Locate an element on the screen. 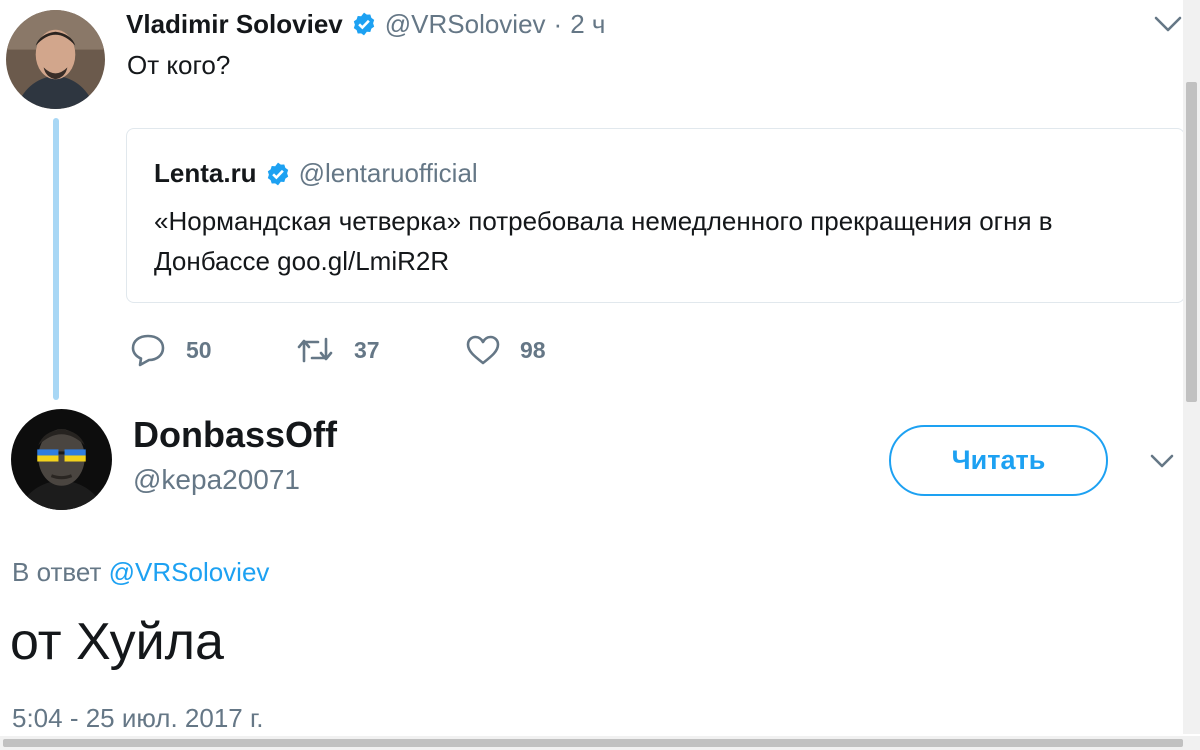 Image resolution: width=1200 pixels, height=750 pixels. retweet-count: 37 is located at coordinates (367, 349).